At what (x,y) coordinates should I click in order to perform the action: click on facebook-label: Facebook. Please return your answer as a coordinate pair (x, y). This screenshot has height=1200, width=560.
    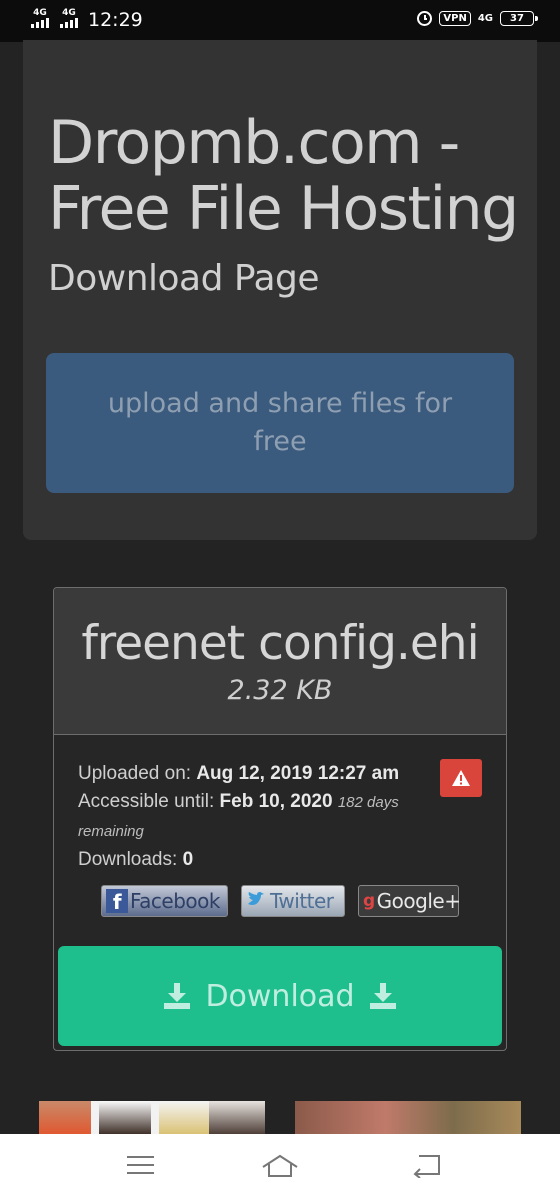
    Looking at the image, I should click on (175, 901).